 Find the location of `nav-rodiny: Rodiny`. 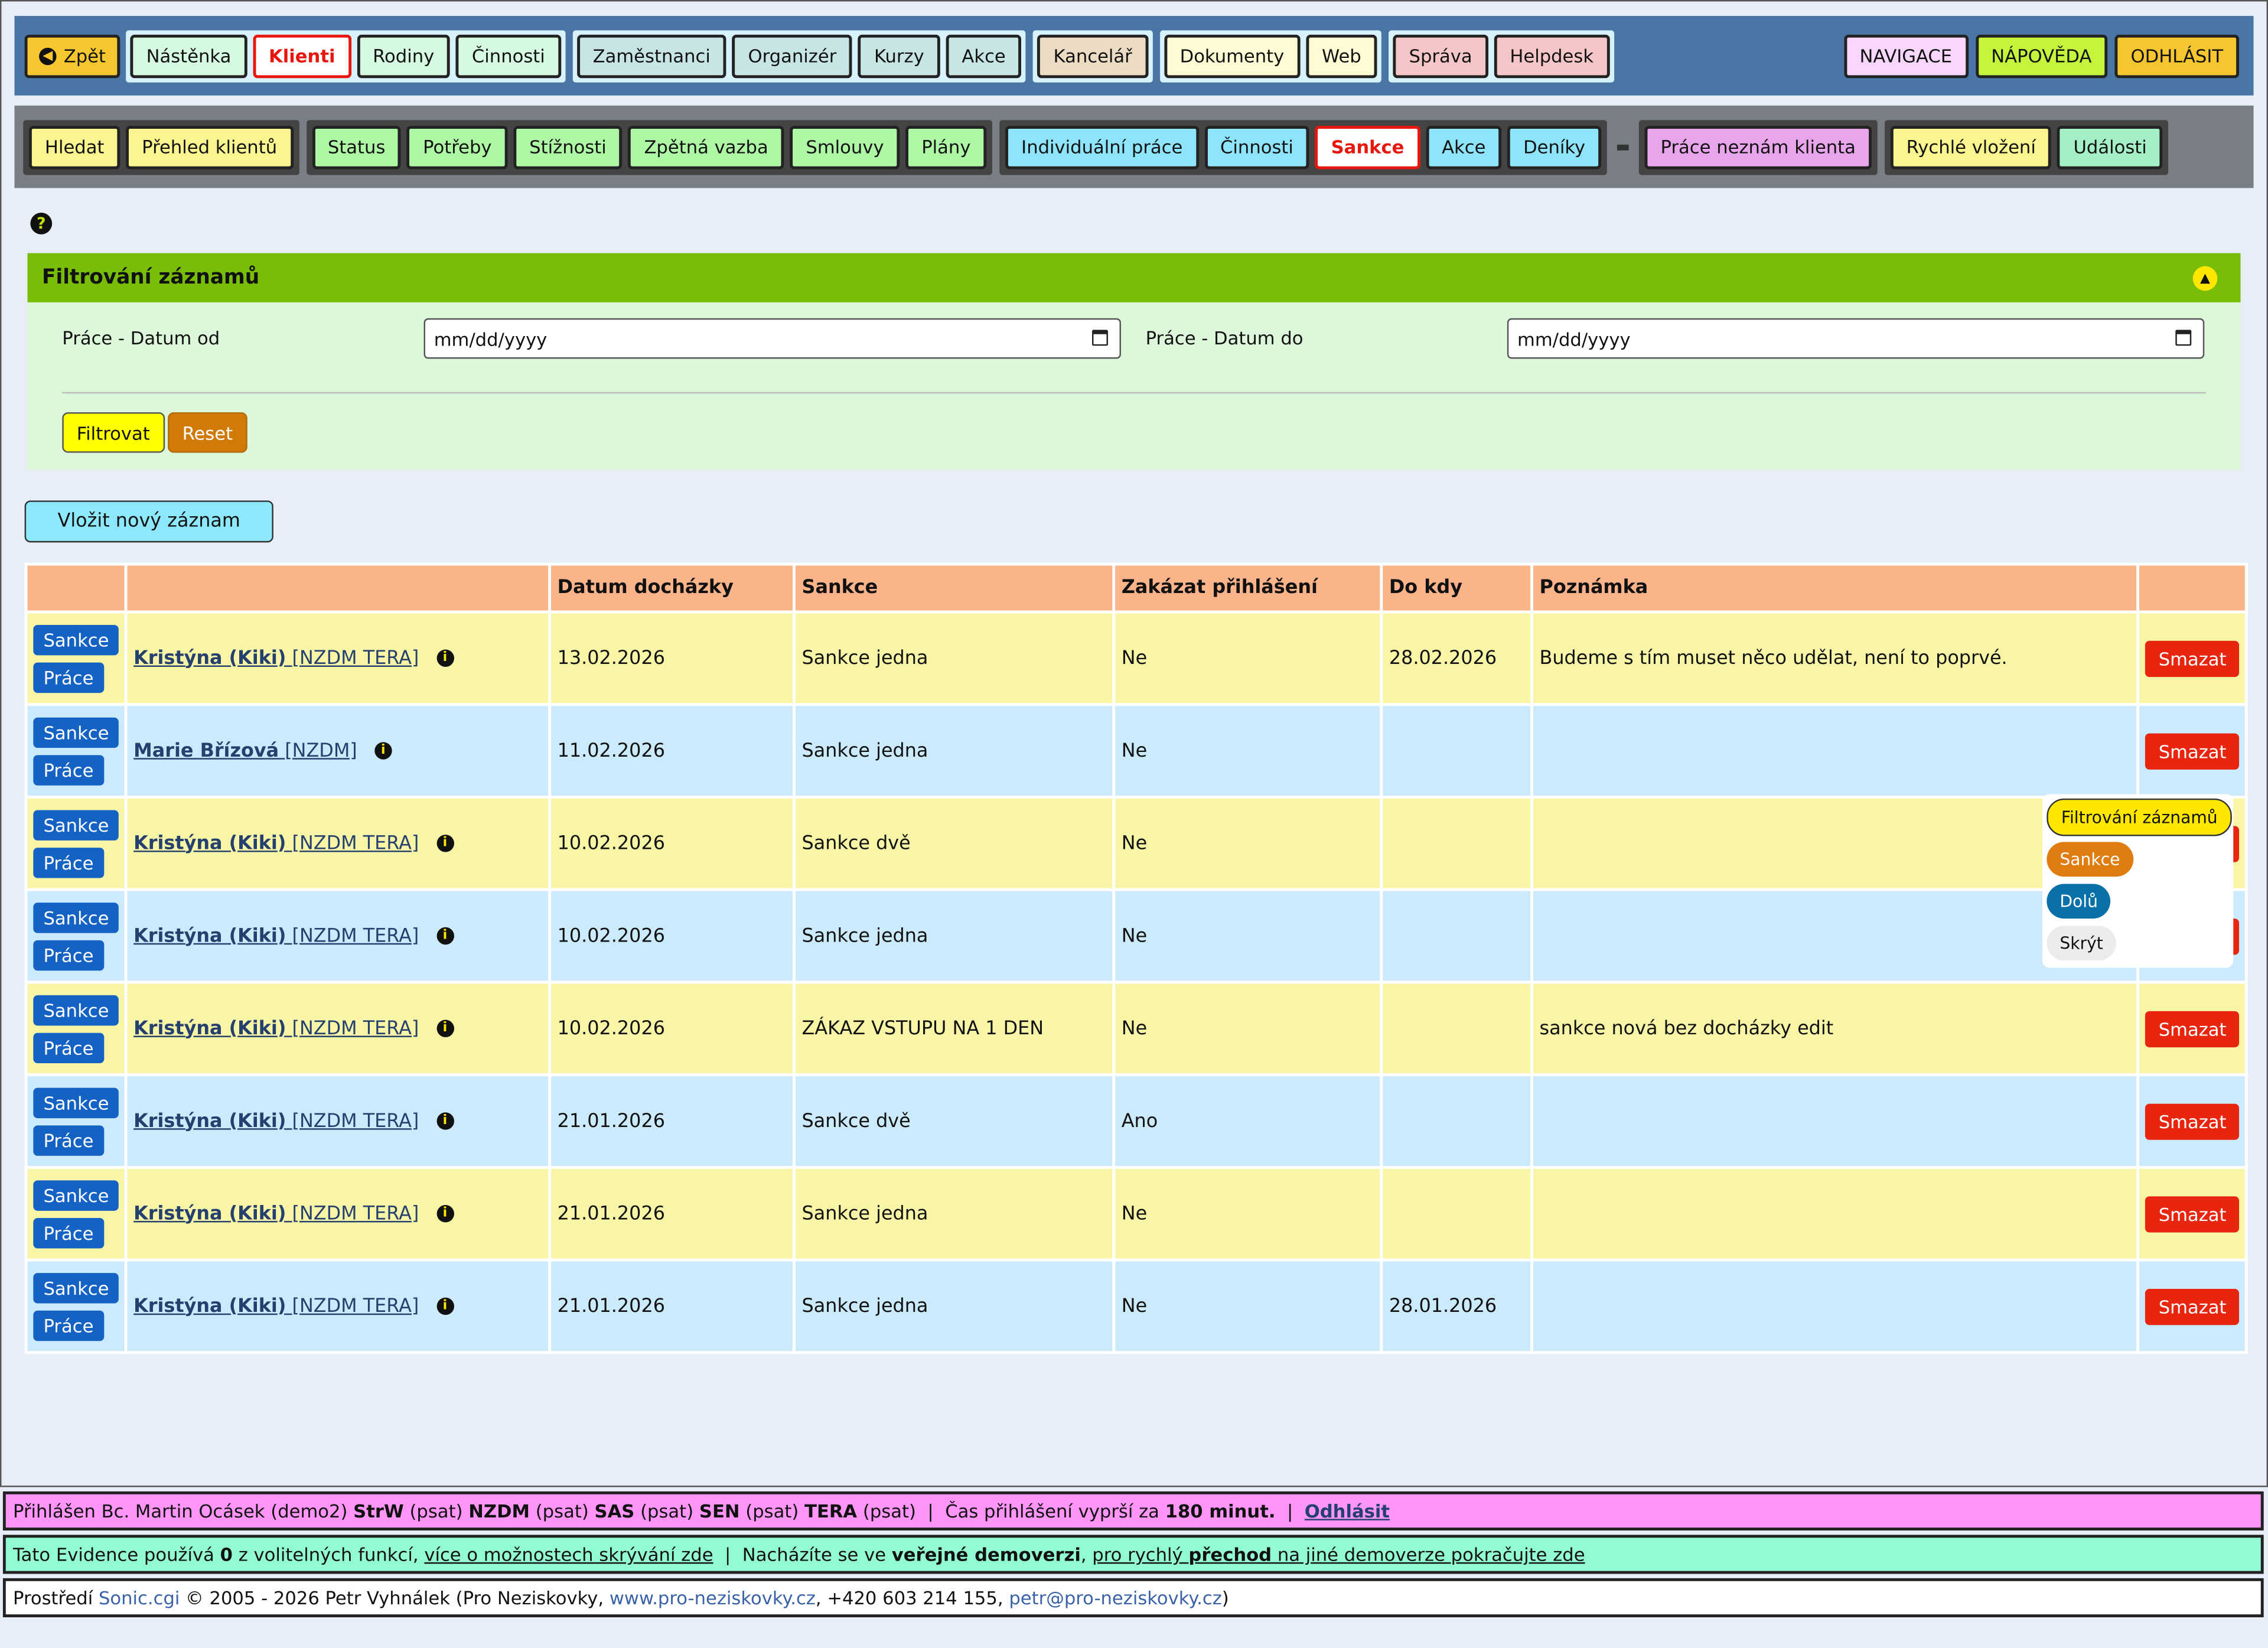

nav-rodiny: Rodiny is located at coordinates (404, 56).